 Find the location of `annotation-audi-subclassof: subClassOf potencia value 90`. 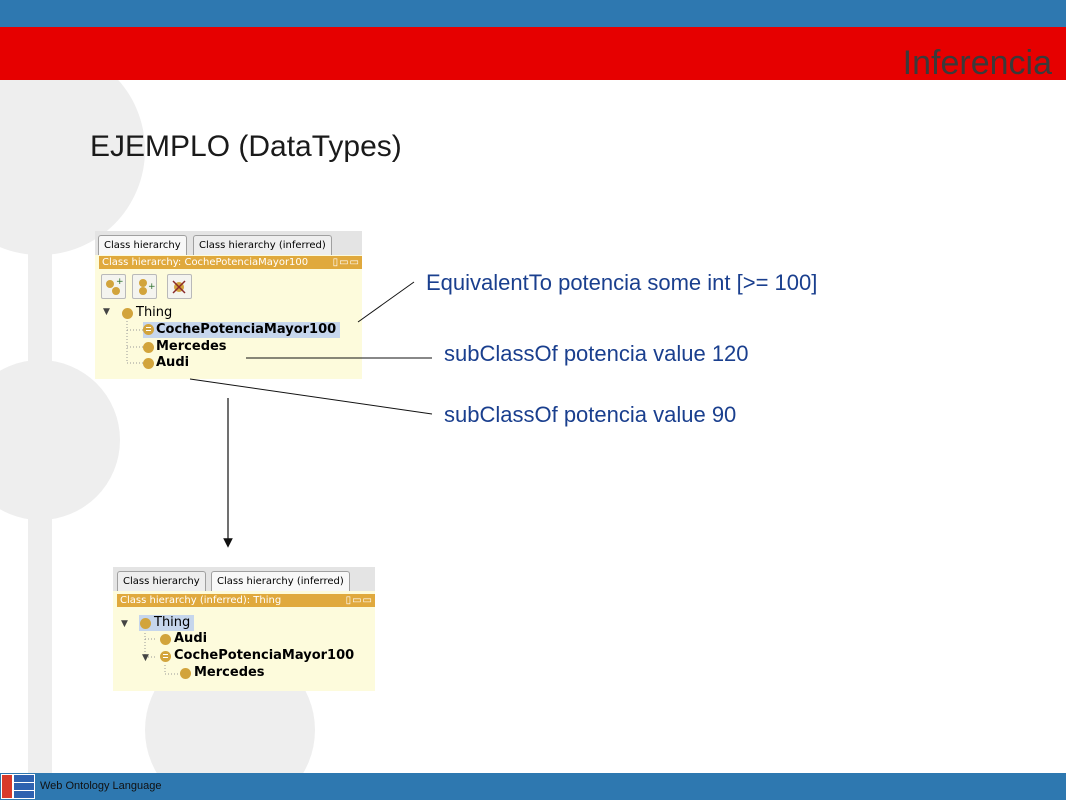

annotation-audi-subclassof: subClassOf potencia value 90 is located at coordinates (590, 414).